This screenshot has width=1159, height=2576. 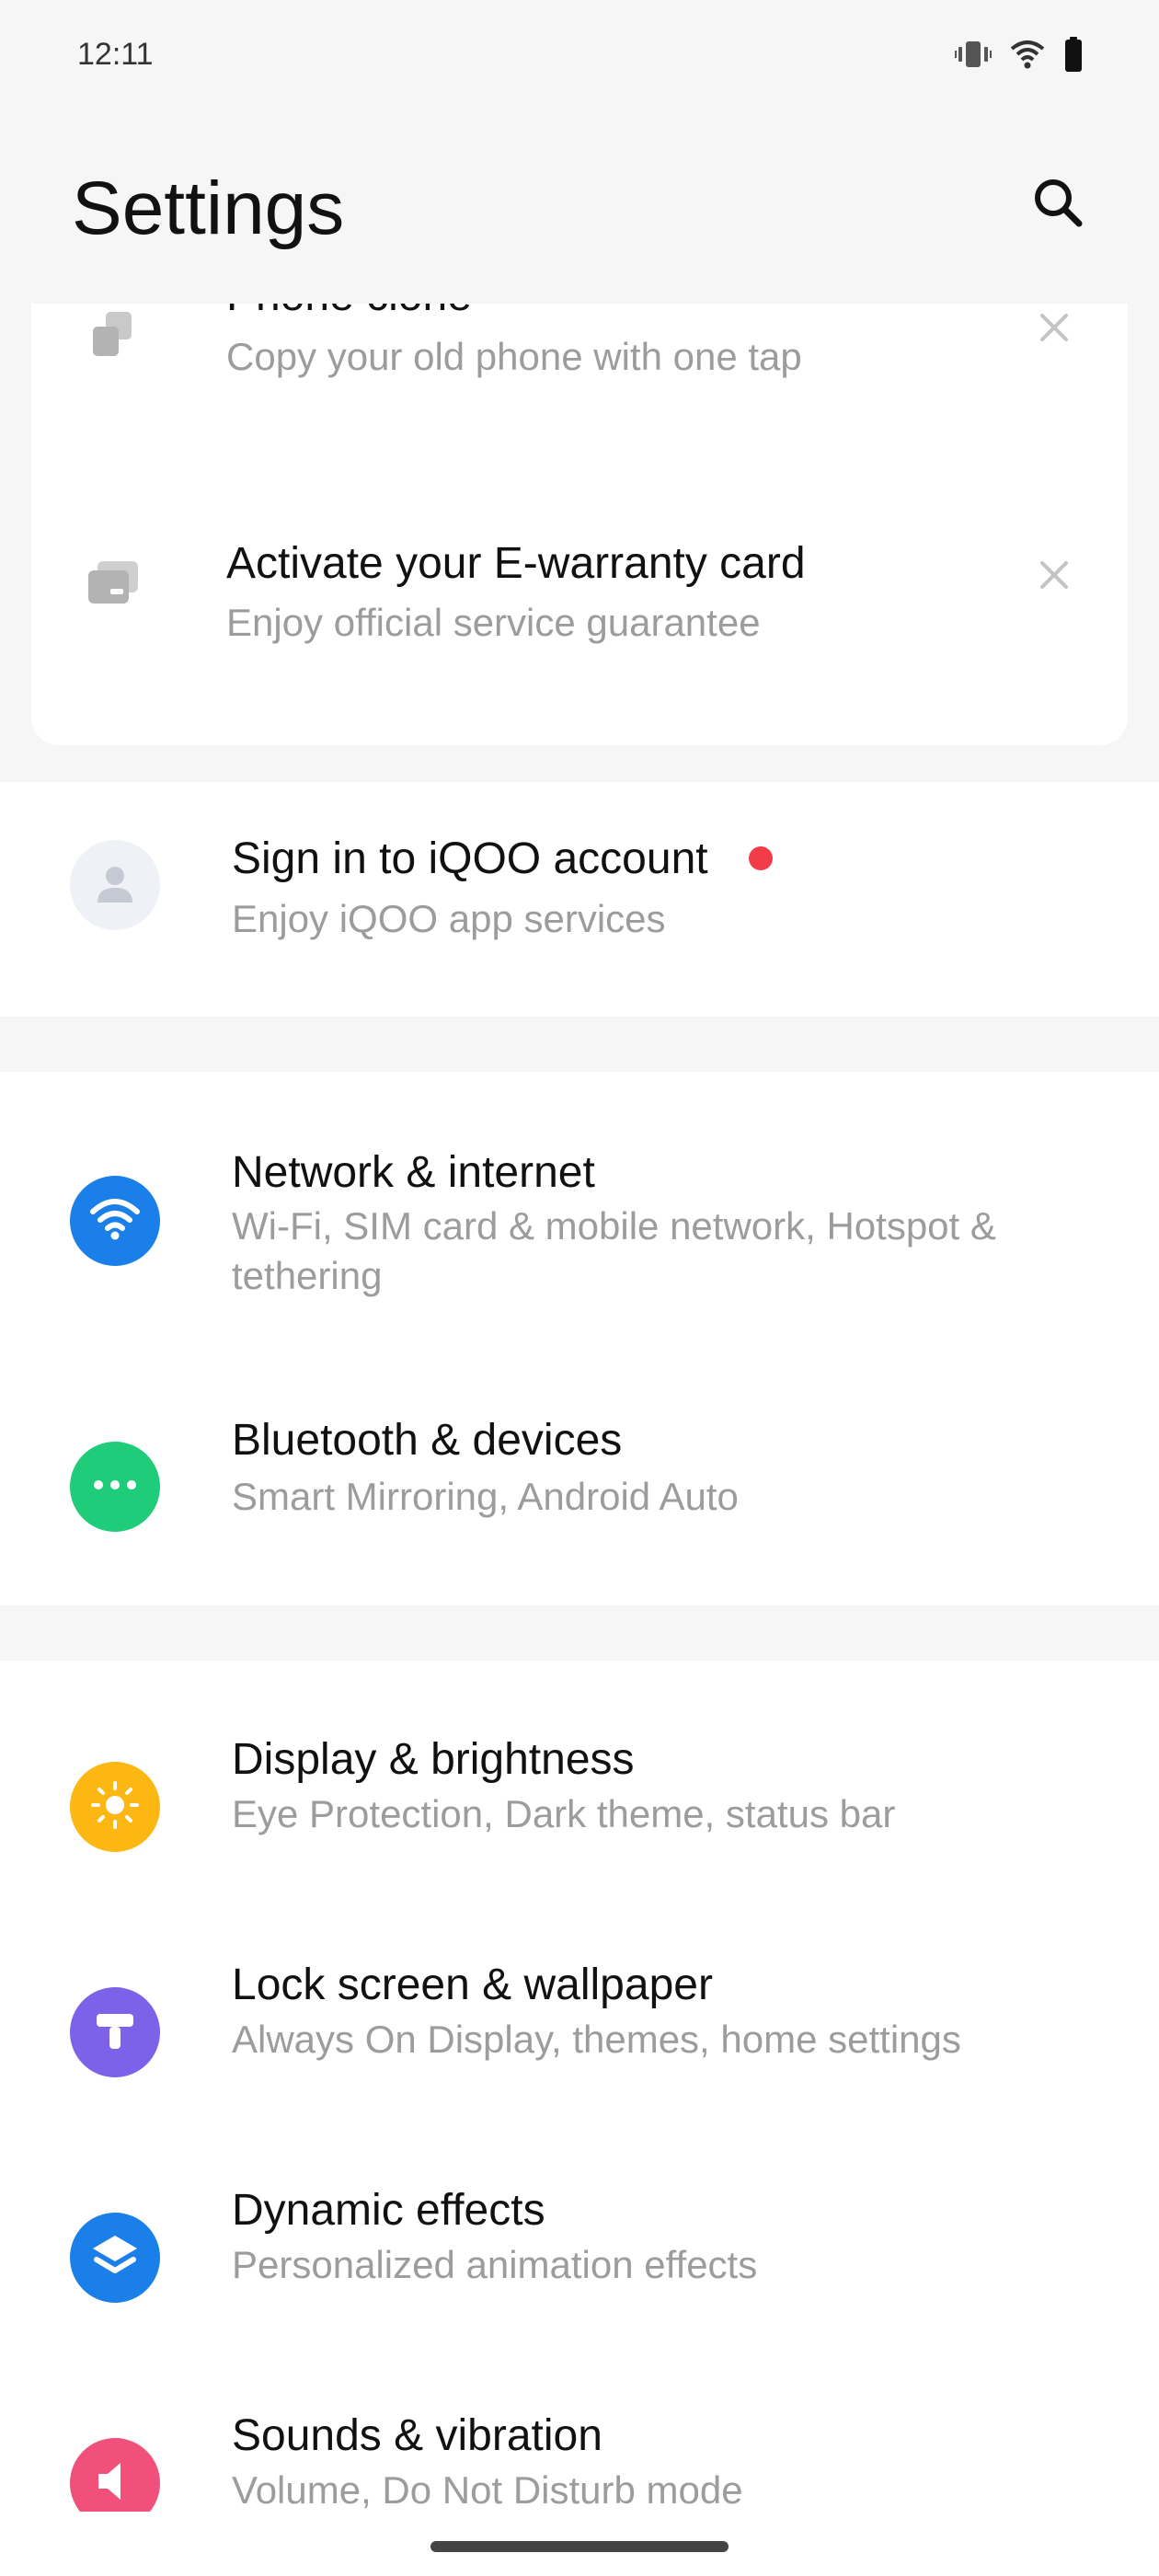 I want to click on row-title: Bluetooth & devices, so click(x=427, y=1440).